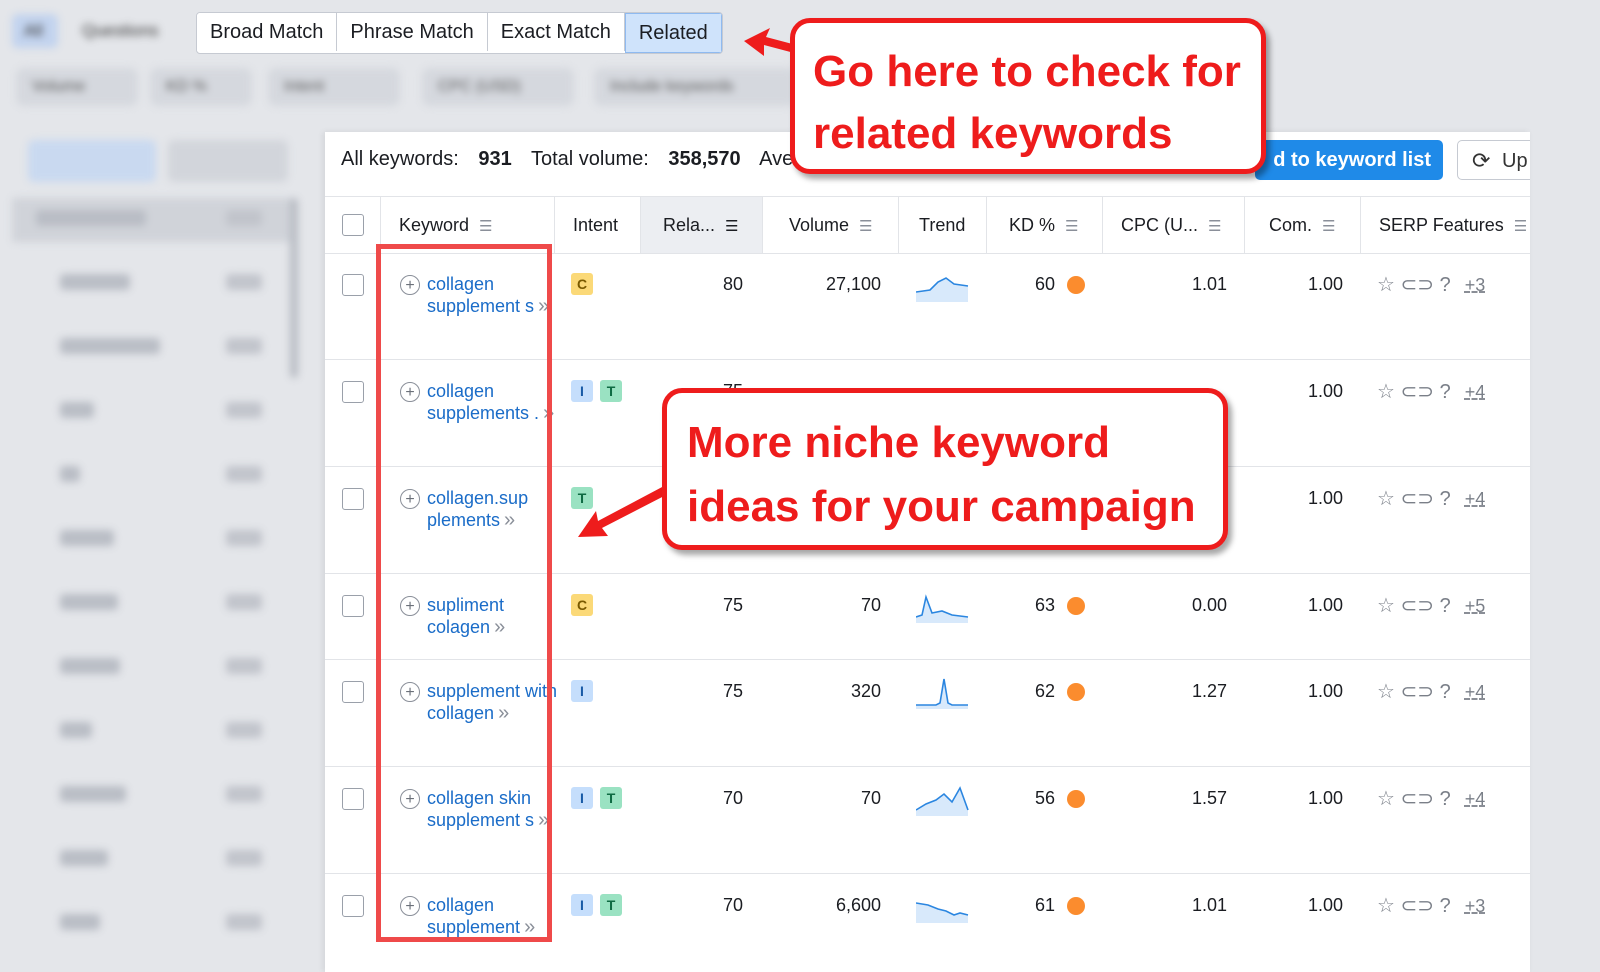  I want to click on filter-volume: Volume, so click(77, 87).